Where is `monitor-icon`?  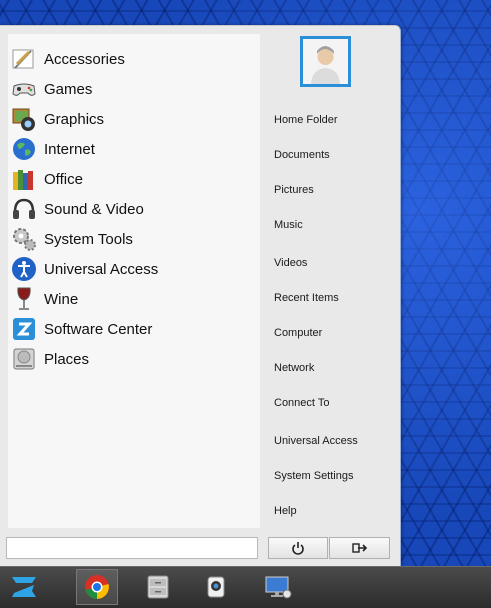 monitor-icon is located at coordinates (278, 587).